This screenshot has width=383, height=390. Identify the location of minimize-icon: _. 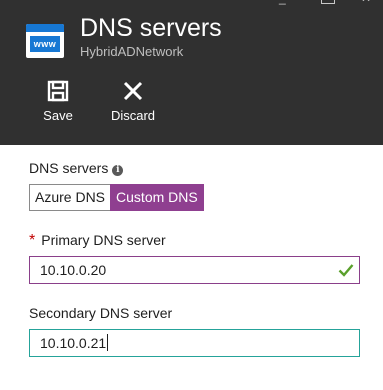
(286, 2).